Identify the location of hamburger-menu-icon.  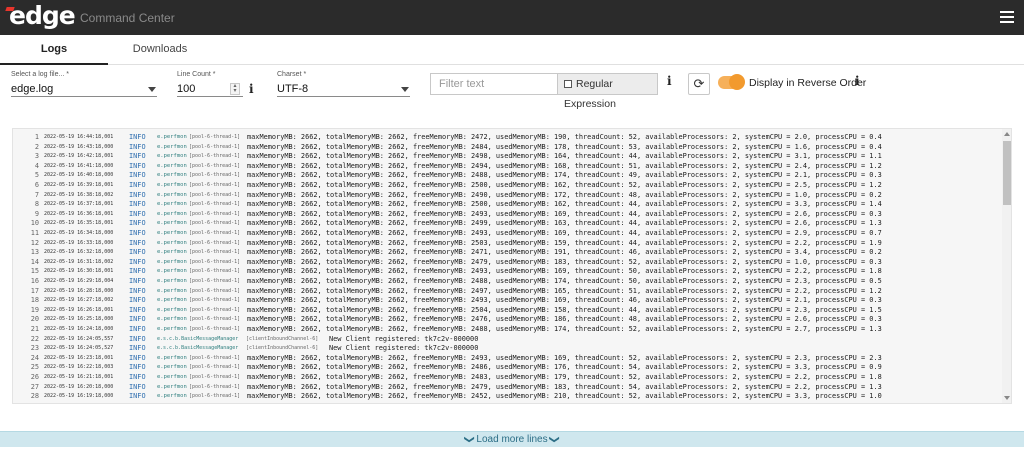
(1007, 17).